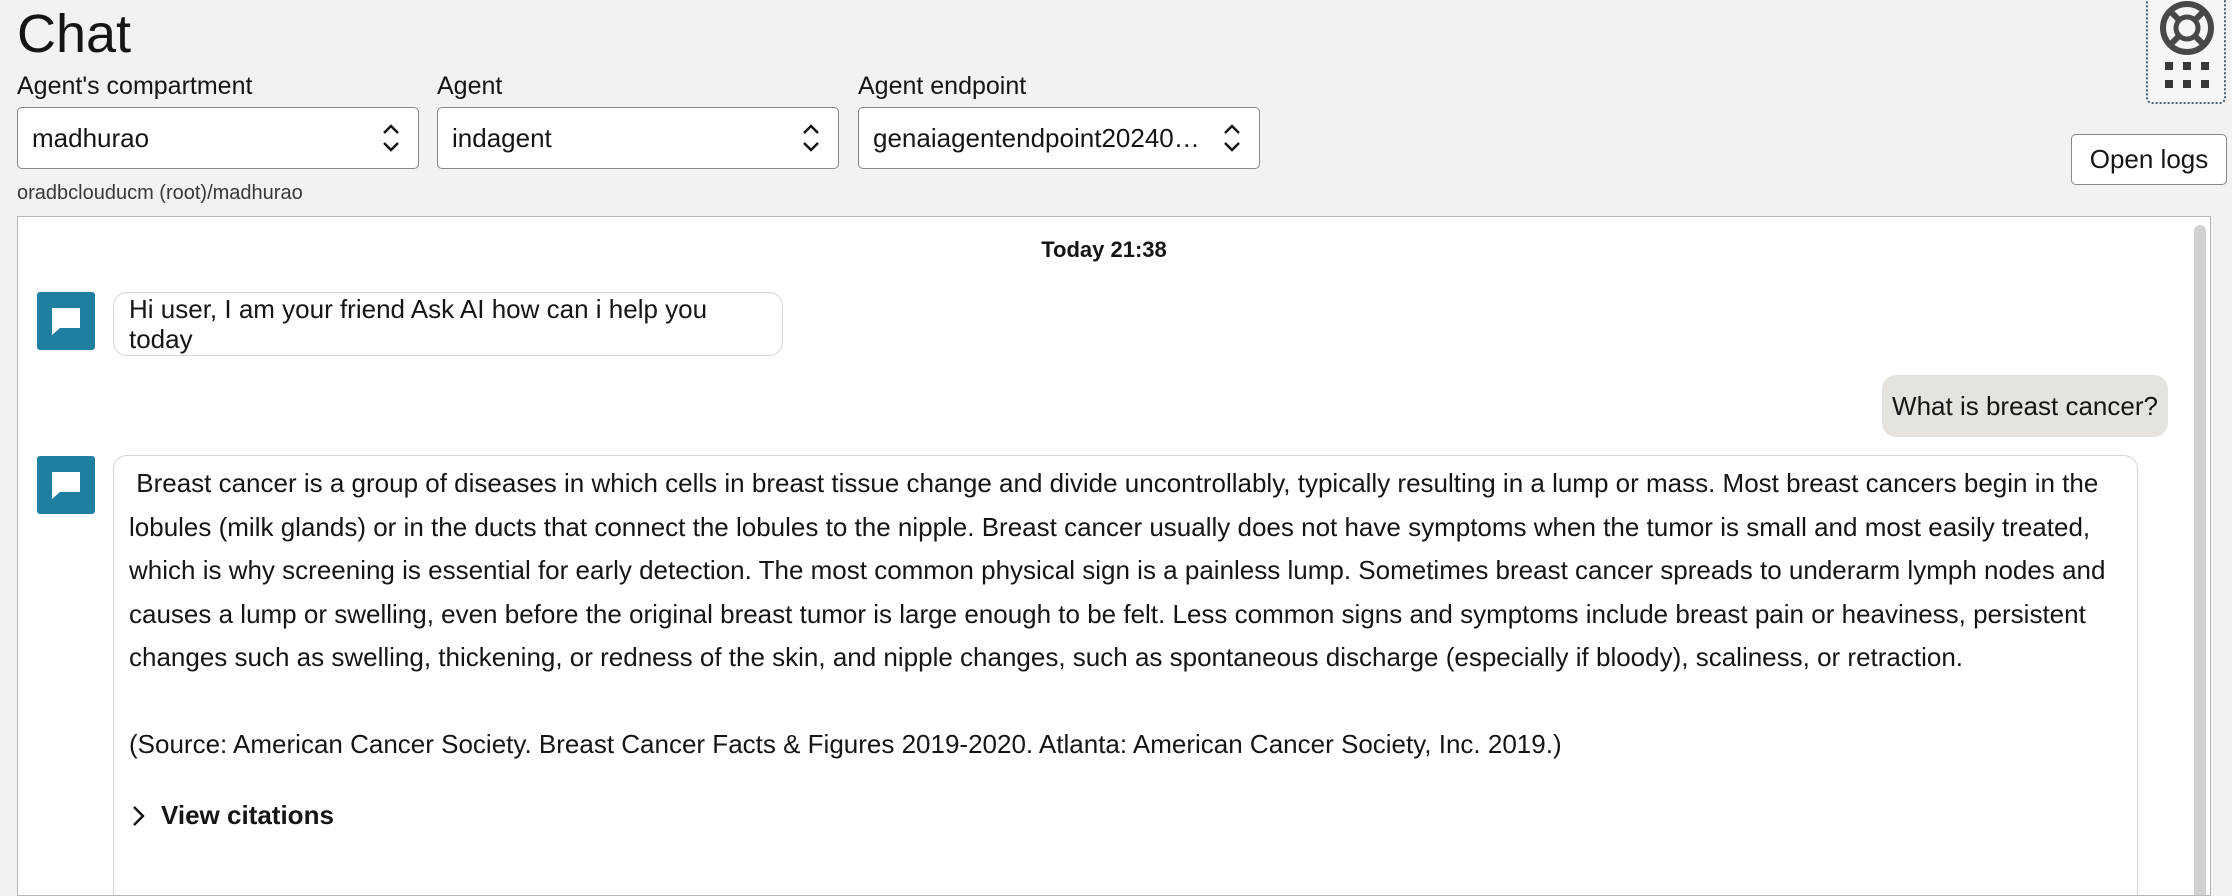 This screenshot has height=896, width=2232. Describe the element at coordinates (638, 138) in the screenshot. I see `agent-select: indagent` at that location.